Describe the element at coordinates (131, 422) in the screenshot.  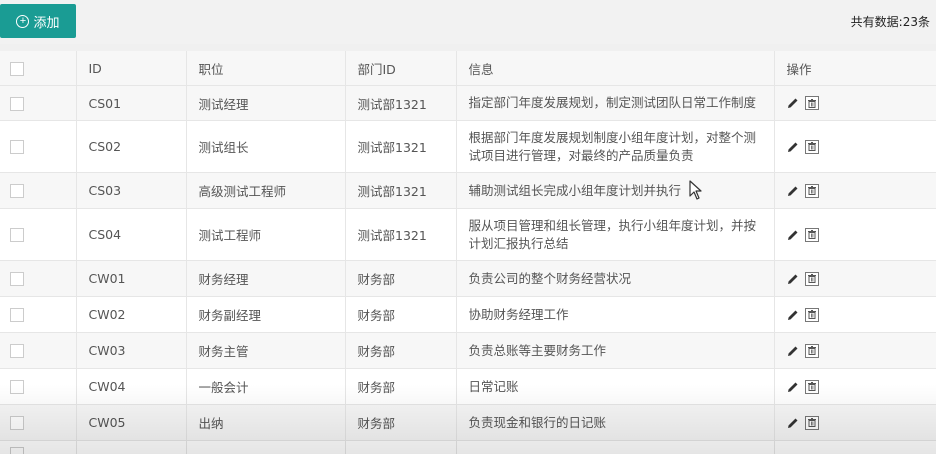
I see `cell-id: CW05` at that location.